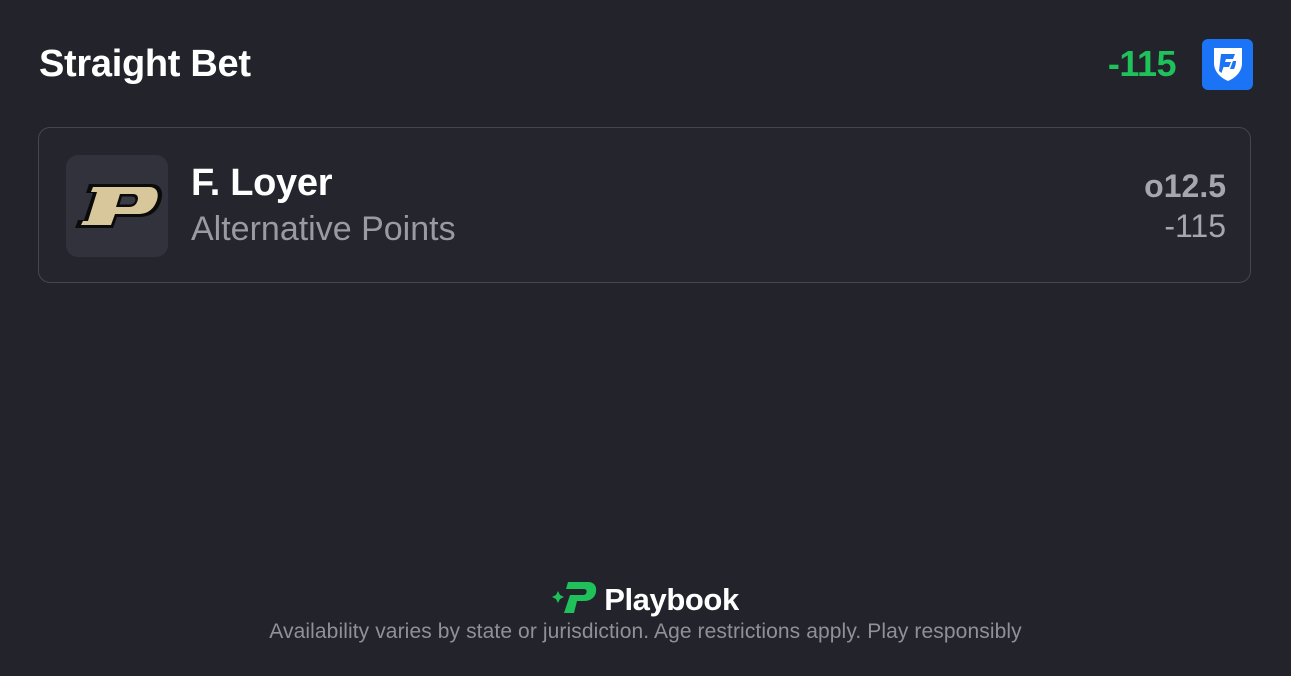 This screenshot has width=1291, height=676. I want to click on bet-header: Straight Bet -115, so click(646, 64).